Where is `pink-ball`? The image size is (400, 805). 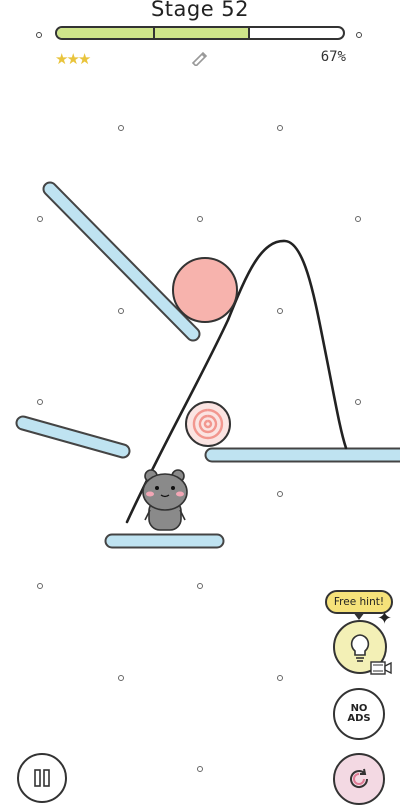 pink-ball is located at coordinates (205, 290).